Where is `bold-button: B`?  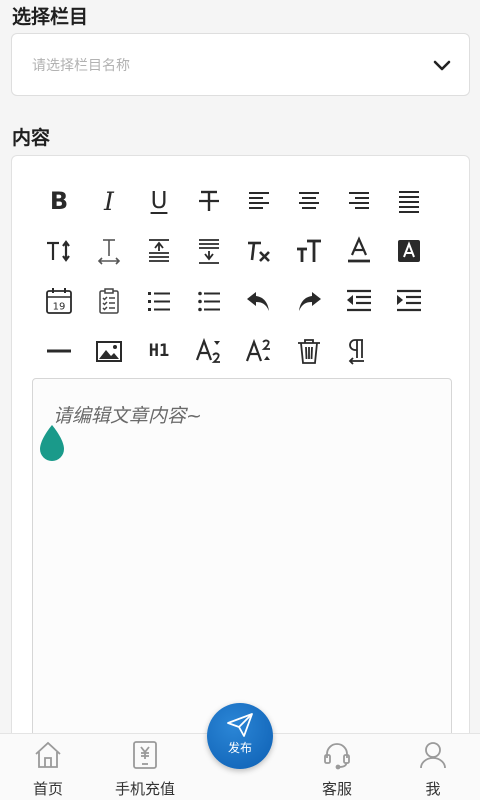 bold-button: B is located at coordinates (59, 201).